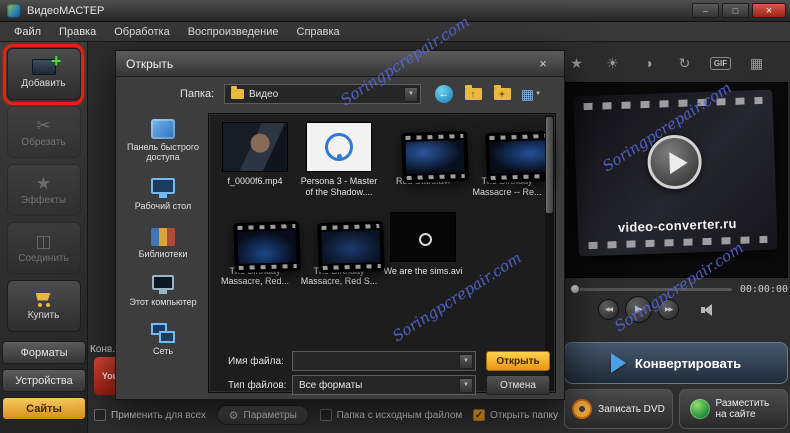 This screenshot has height=433, width=790. I want to click on tab-sites: Сайты, so click(44, 408).